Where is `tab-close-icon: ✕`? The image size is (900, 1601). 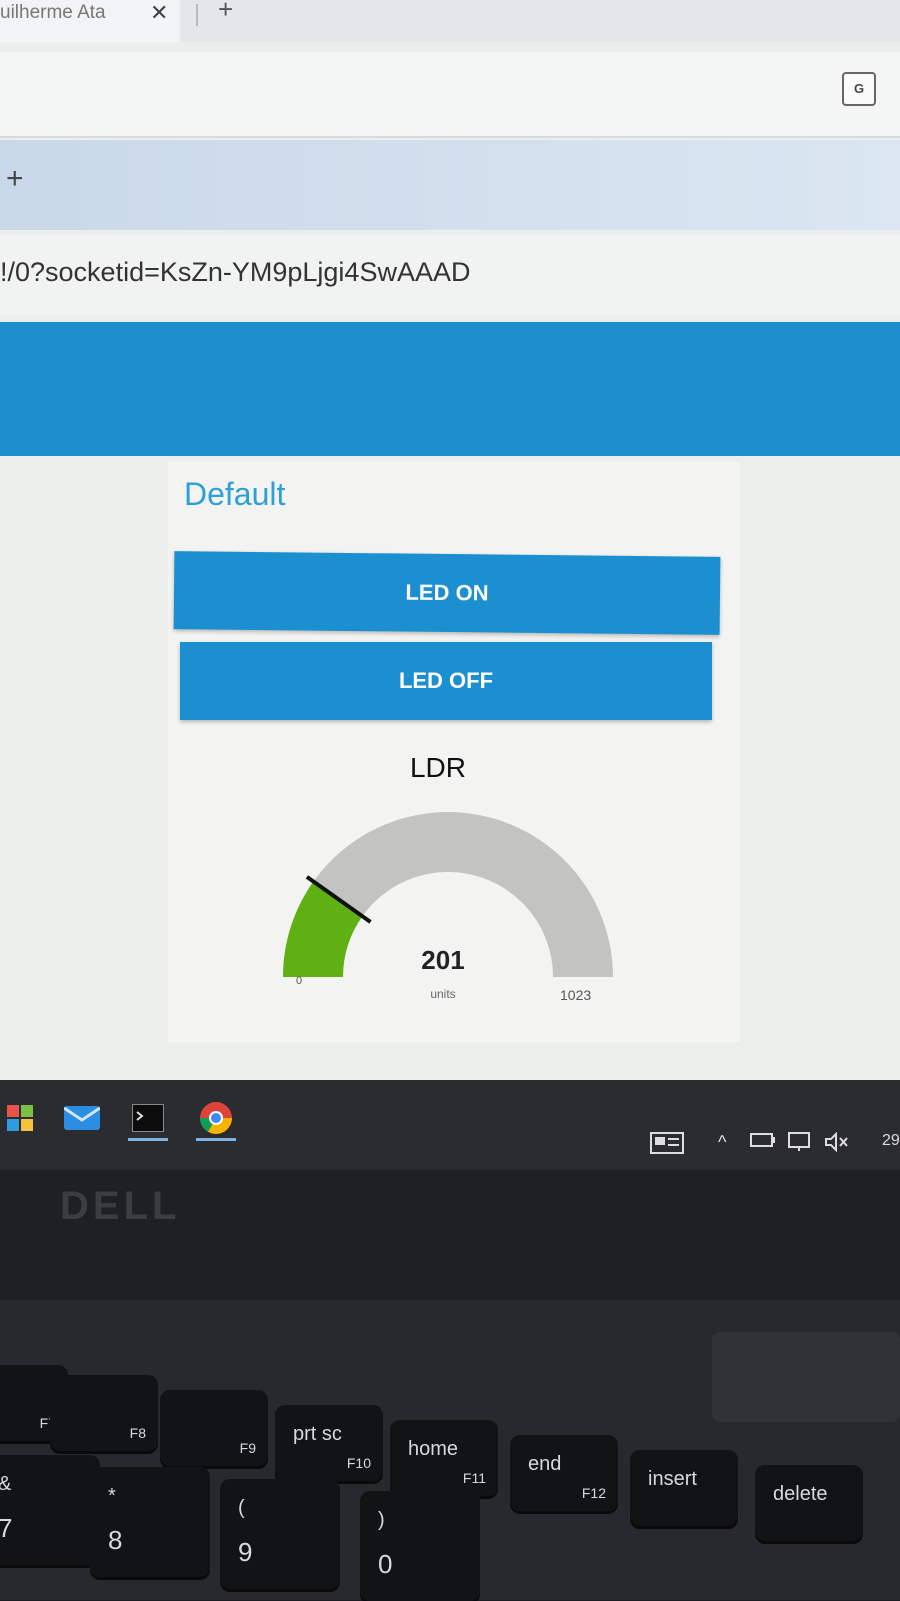
tab-close-icon: ✕ is located at coordinates (159, 13).